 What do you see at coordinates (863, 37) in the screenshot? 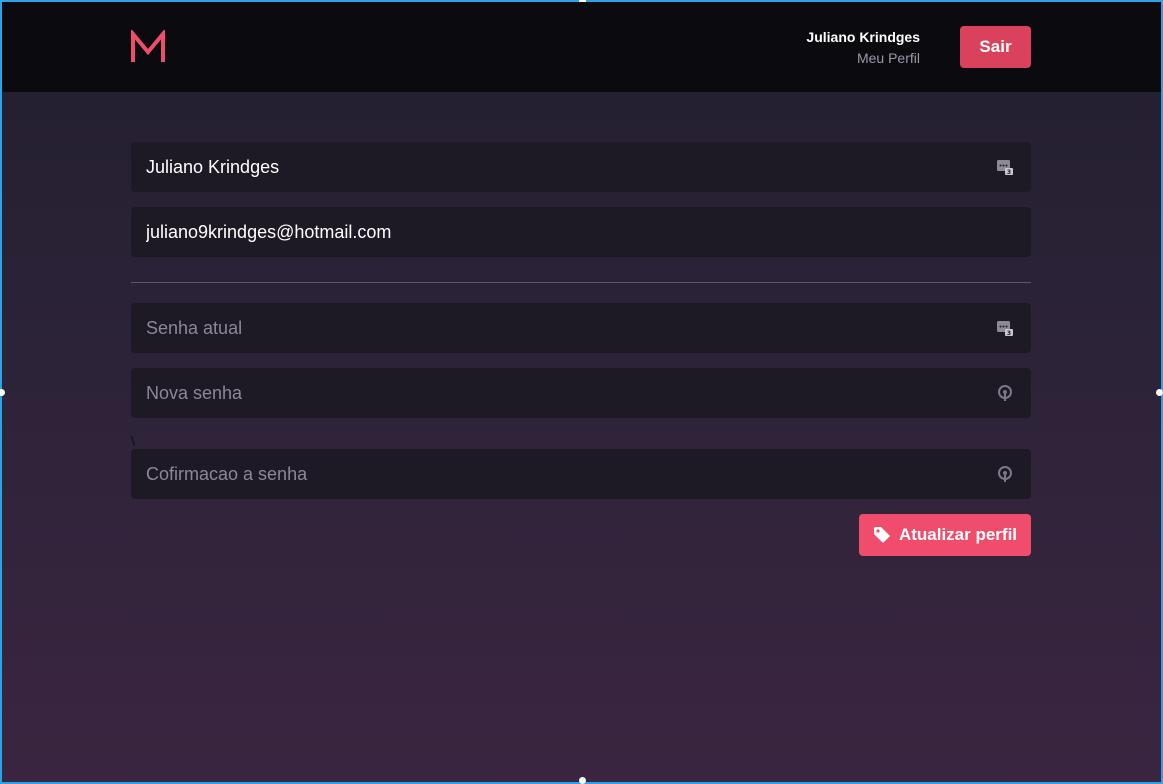
I see `user-name: Juliano Krindges` at bounding box center [863, 37].